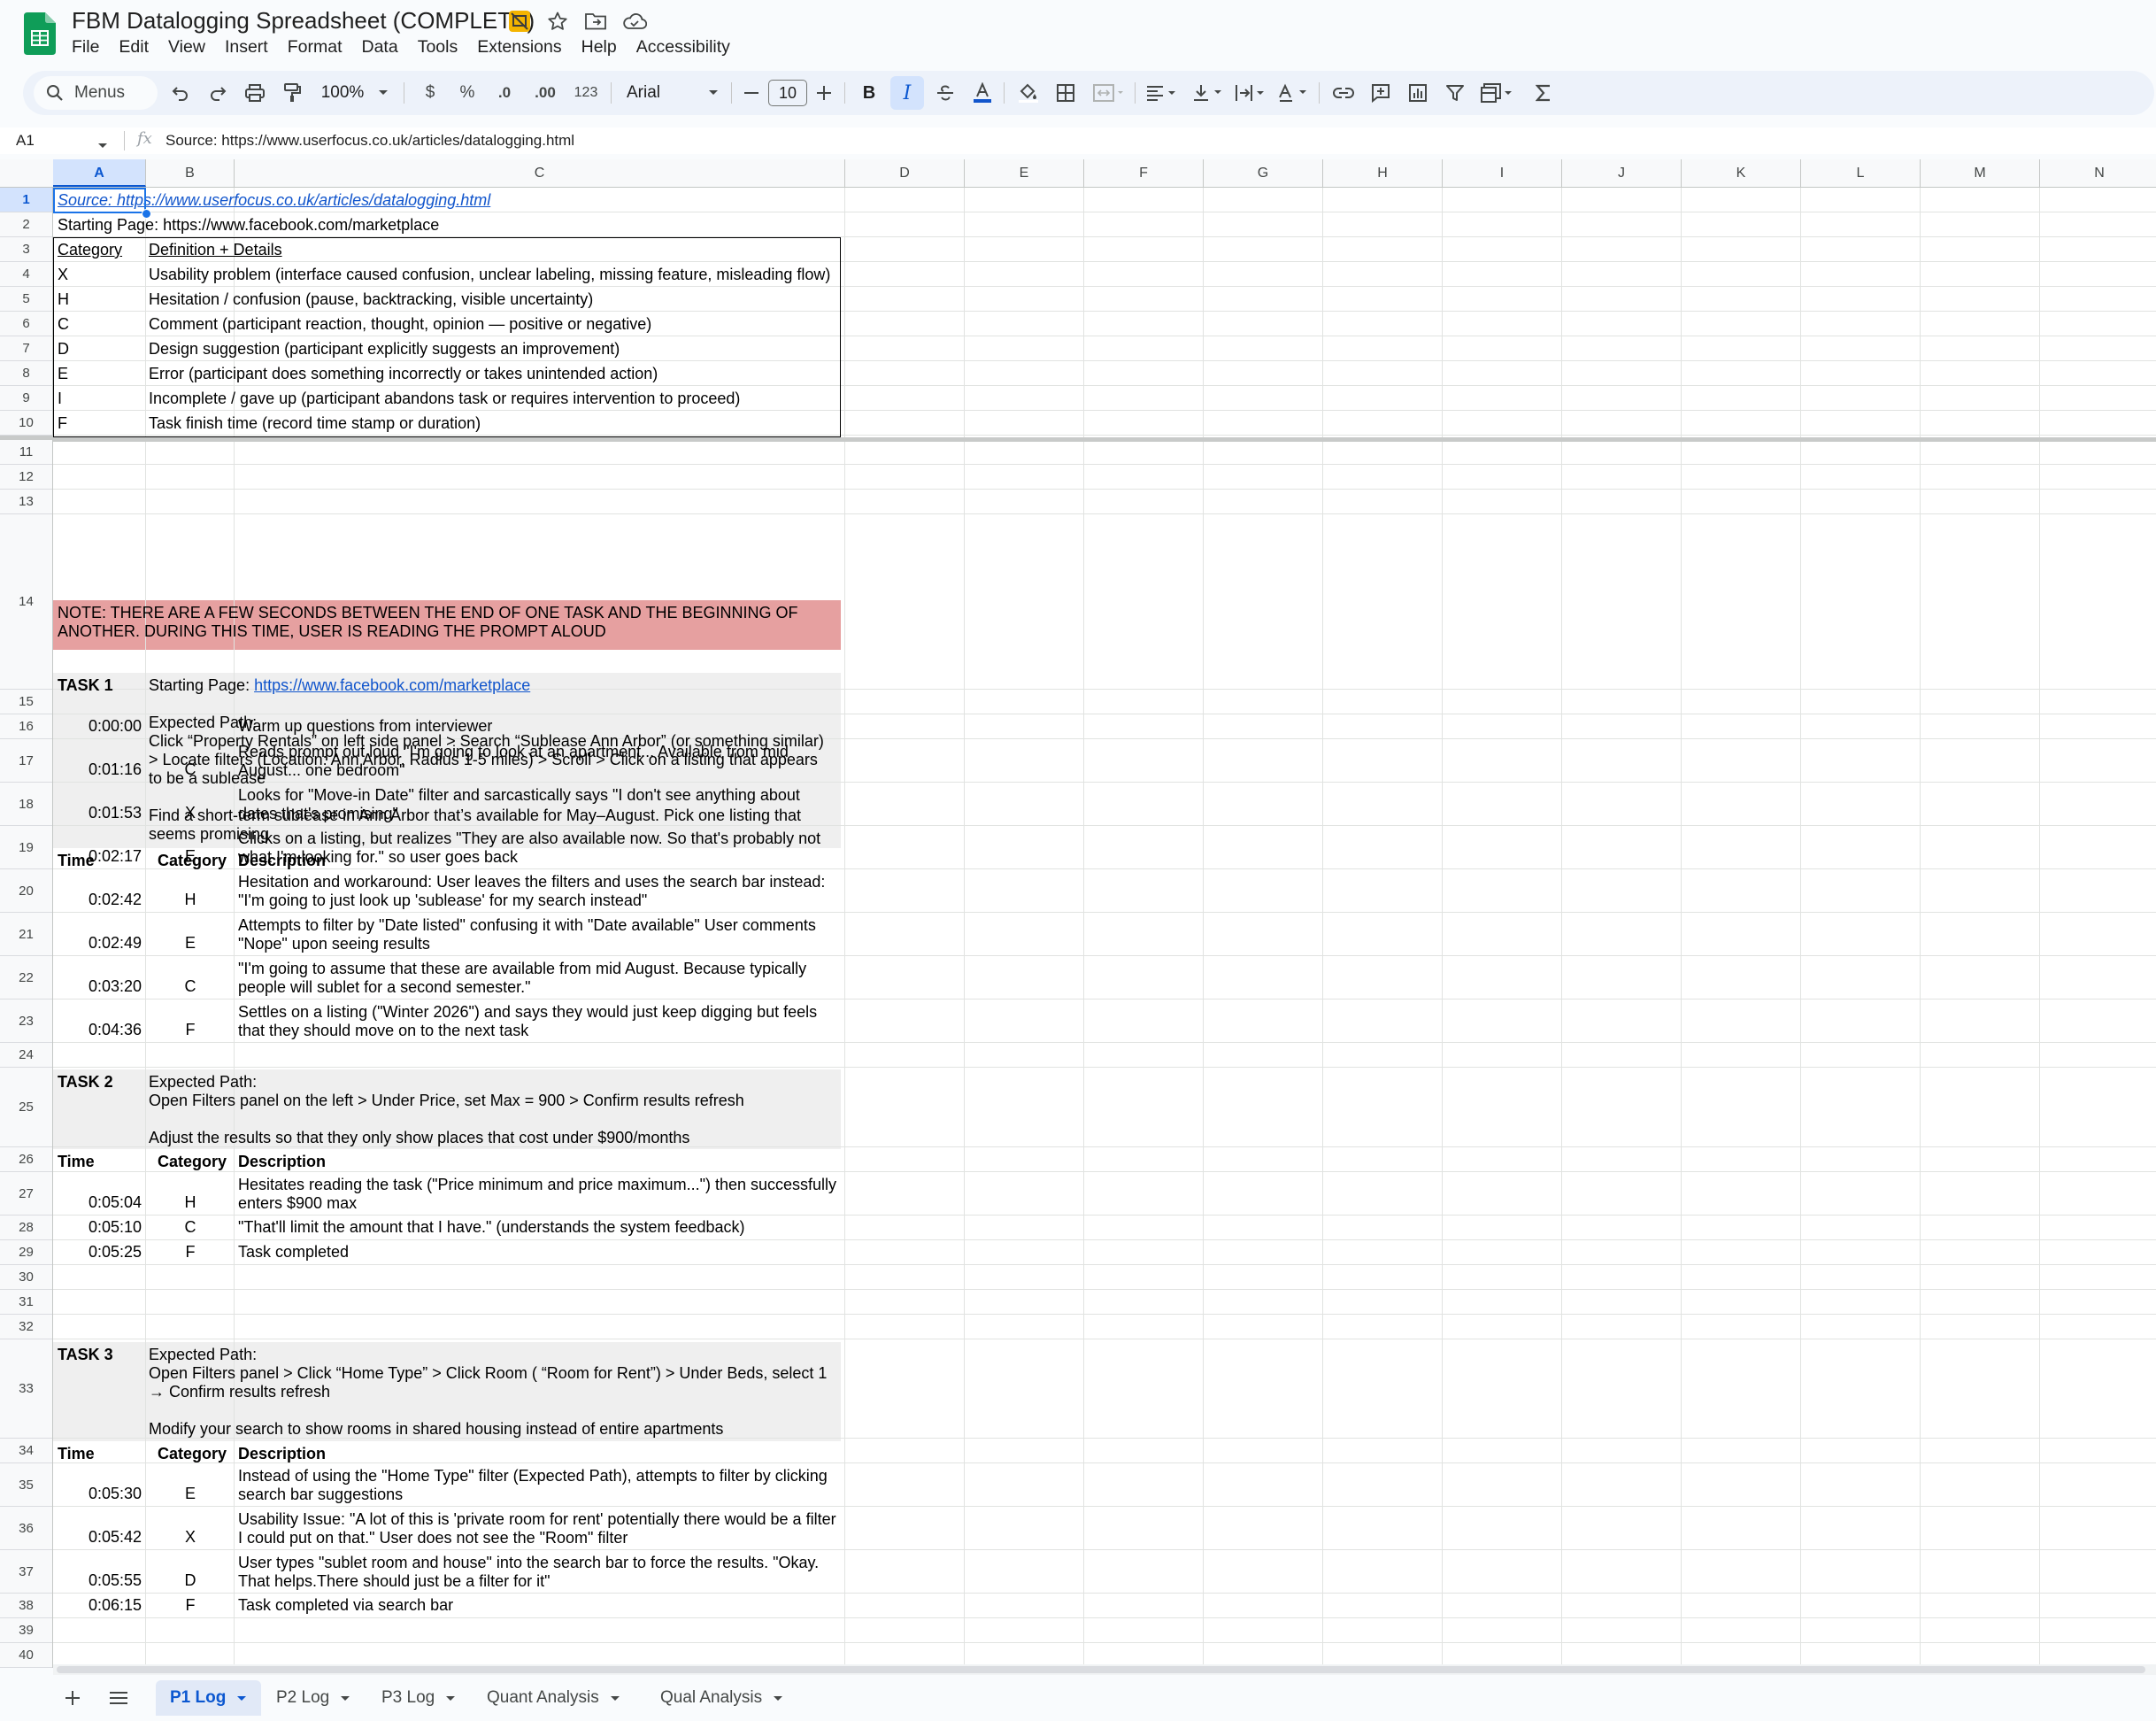  What do you see at coordinates (1066, 93) in the screenshot?
I see `borders-icon` at bounding box center [1066, 93].